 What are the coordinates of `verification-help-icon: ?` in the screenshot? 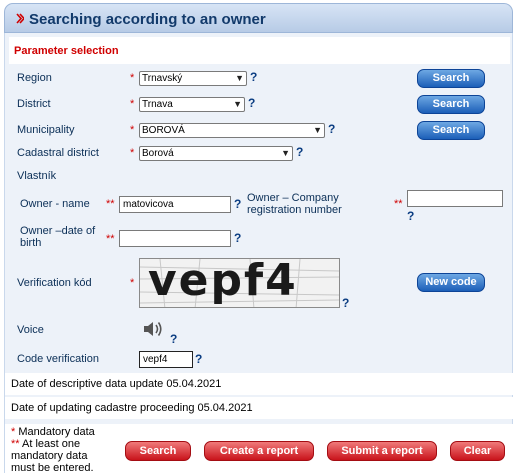 It's located at (345, 303).